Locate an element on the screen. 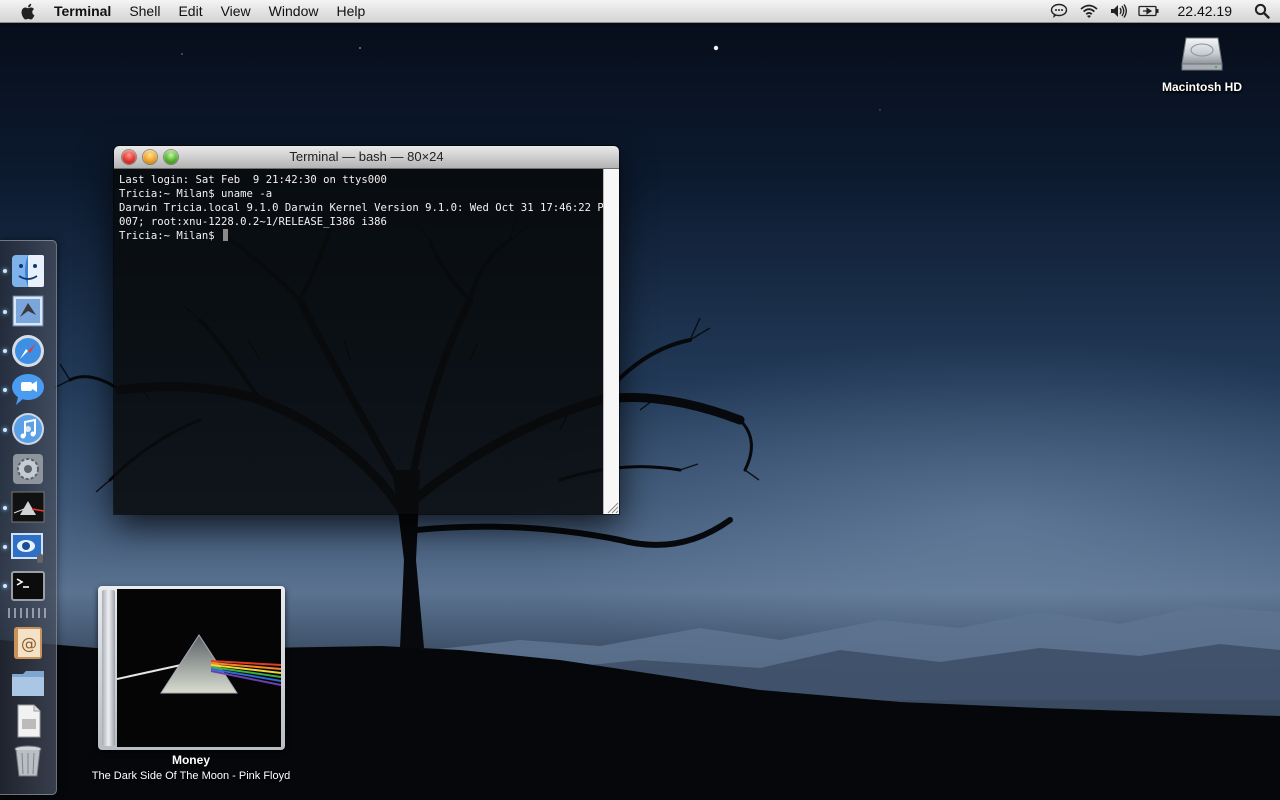 The height and width of the screenshot is (800, 1280). album-artwork is located at coordinates (199, 668).